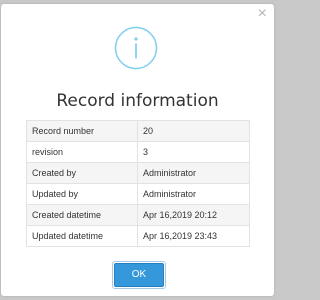 The image size is (320, 300). I want to click on close-icon: ×, so click(262, 14).